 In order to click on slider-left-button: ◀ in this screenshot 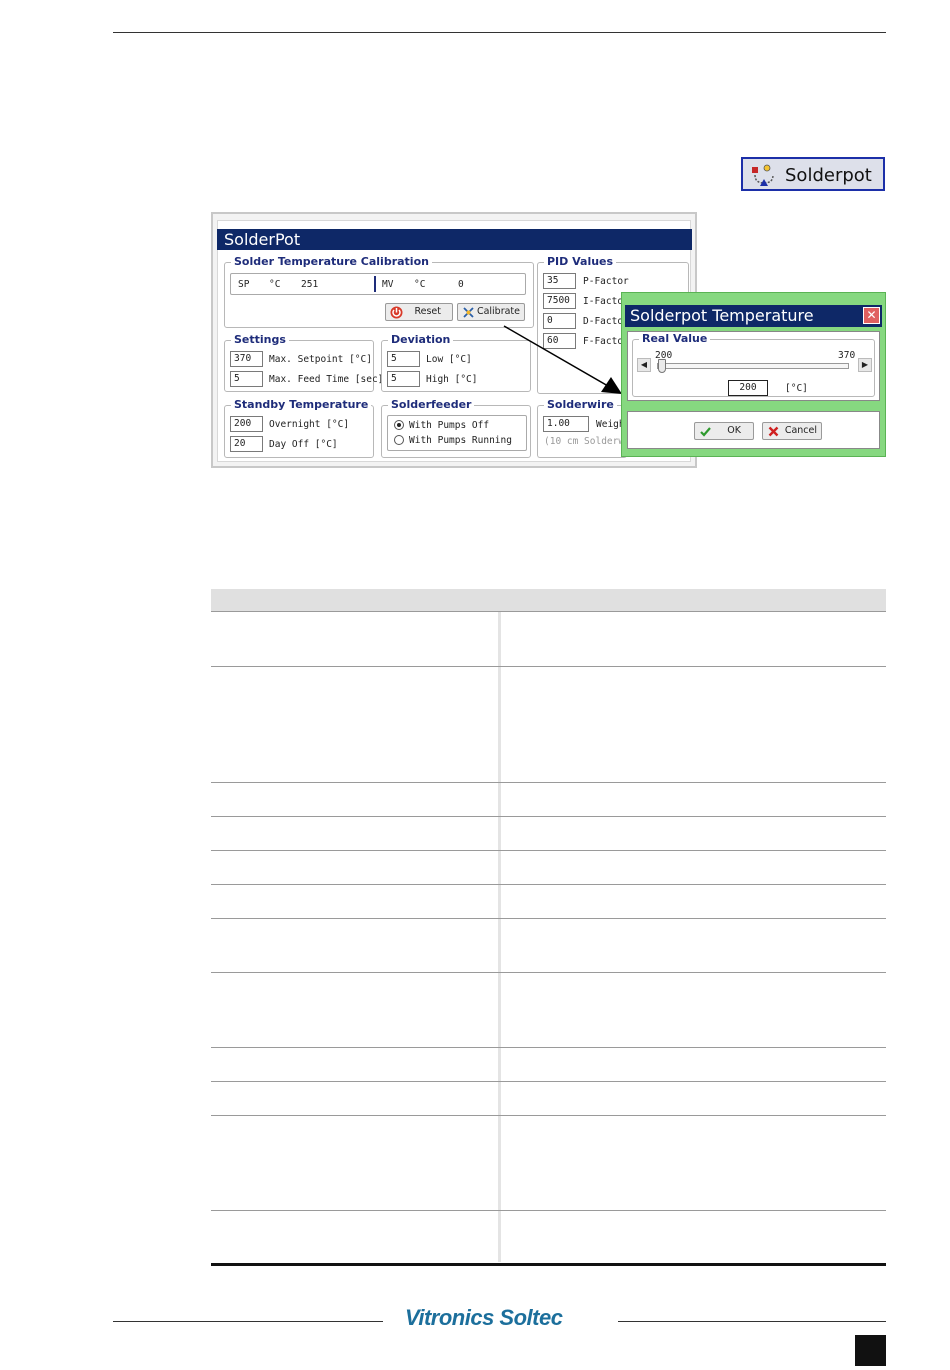, I will do `click(644, 365)`.